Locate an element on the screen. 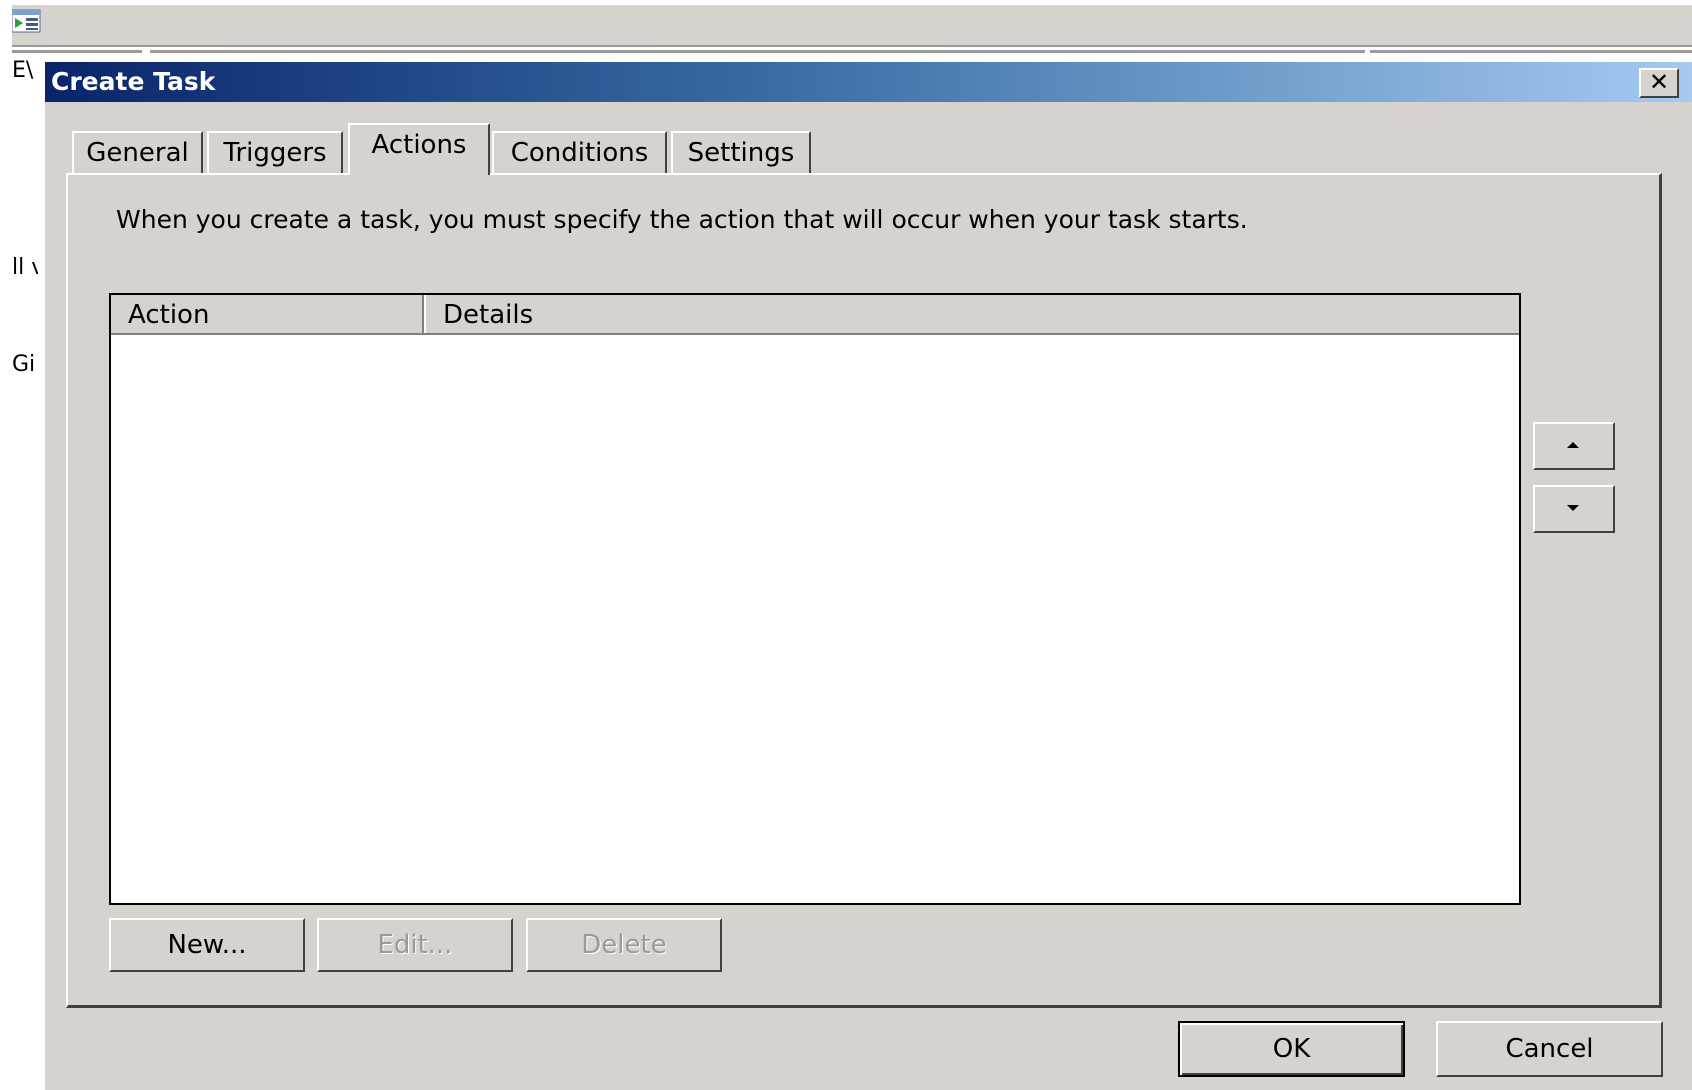 The image size is (1692, 1090). tab-general: General is located at coordinates (137, 153).